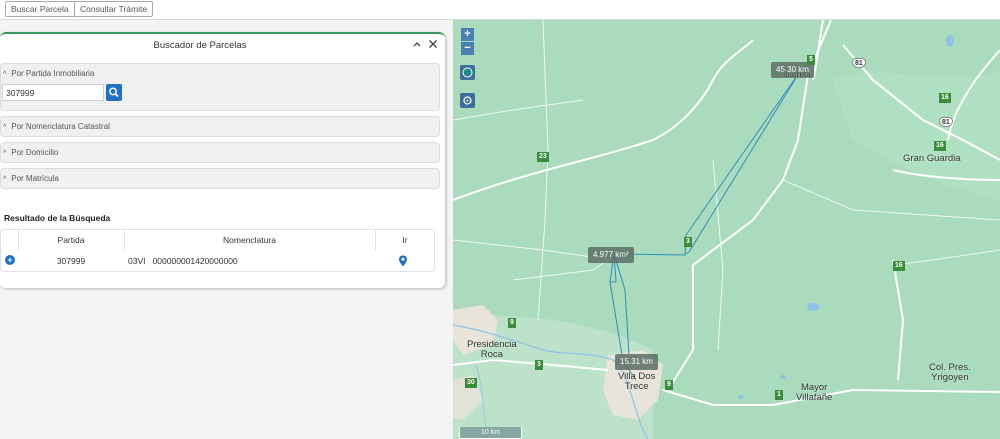  I want to click on layers-control-button, so click(467, 72).